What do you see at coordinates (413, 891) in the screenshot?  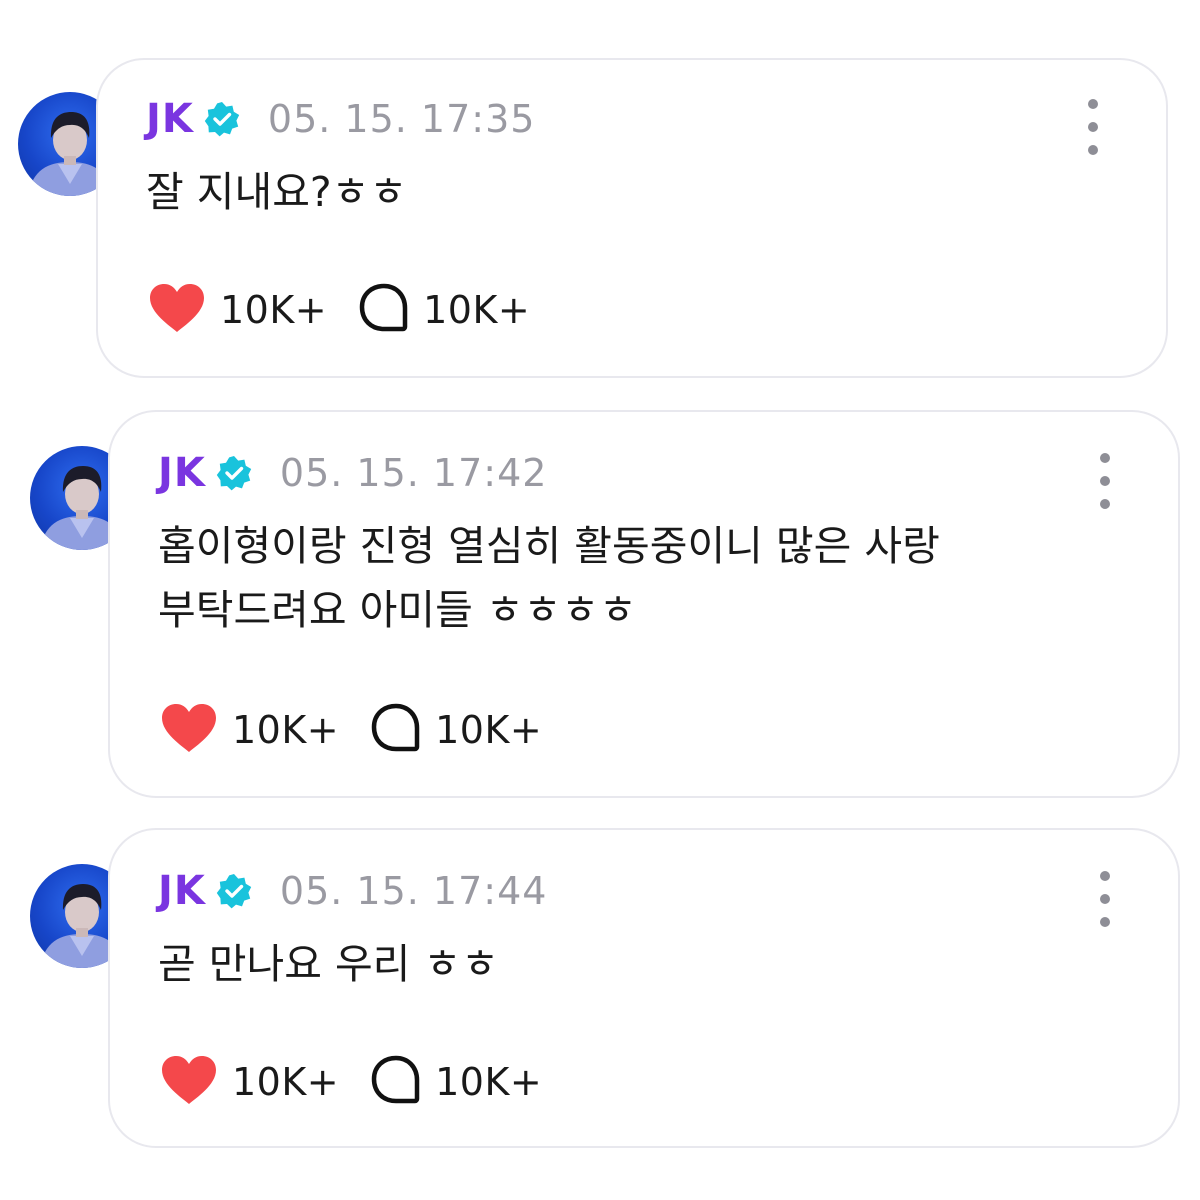 I see `post-timestamp: 05. 15. 17:44` at bounding box center [413, 891].